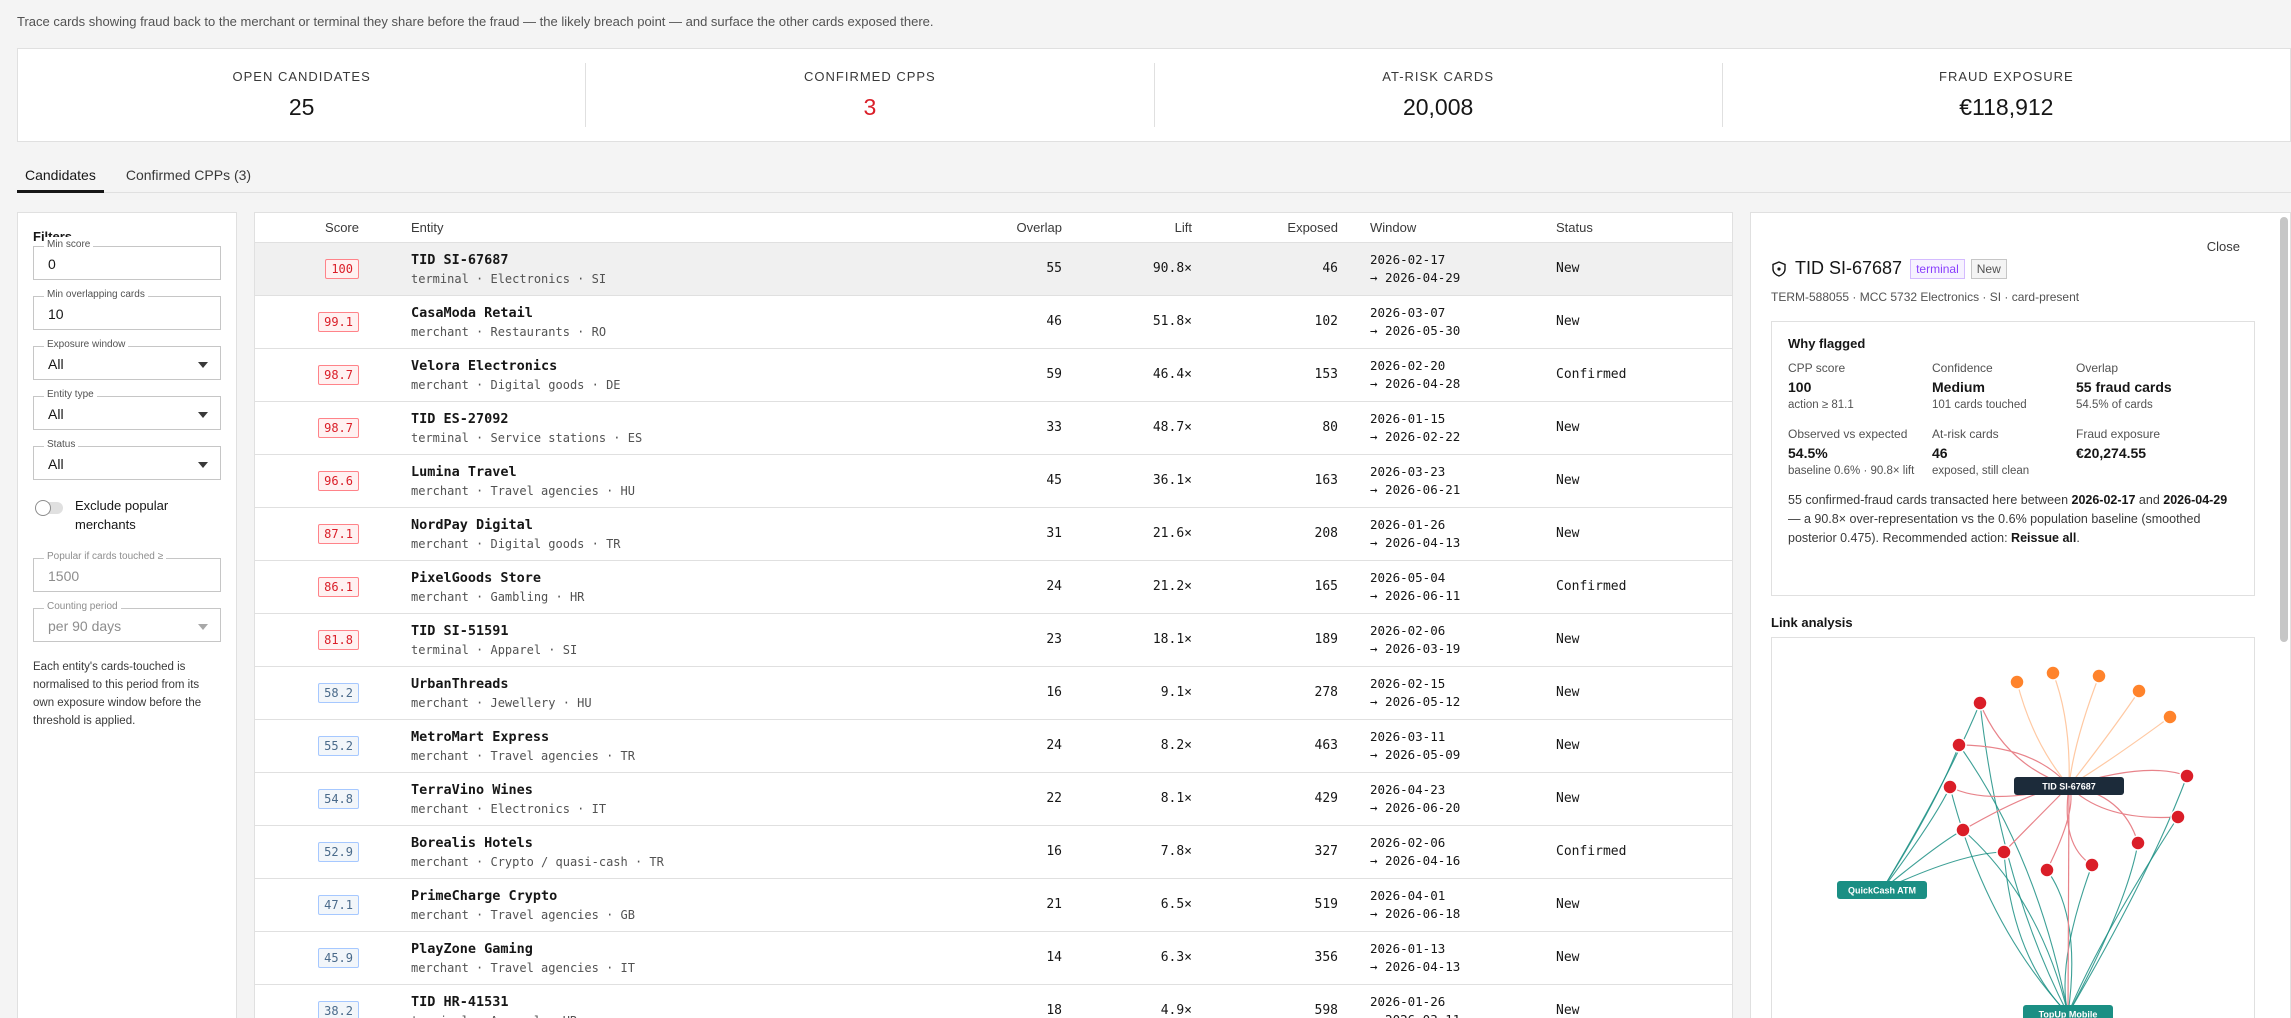 This screenshot has height=1018, width=2291. What do you see at coordinates (1962, 368) in the screenshot?
I see `metric-label: Confidence` at bounding box center [1962, 368].